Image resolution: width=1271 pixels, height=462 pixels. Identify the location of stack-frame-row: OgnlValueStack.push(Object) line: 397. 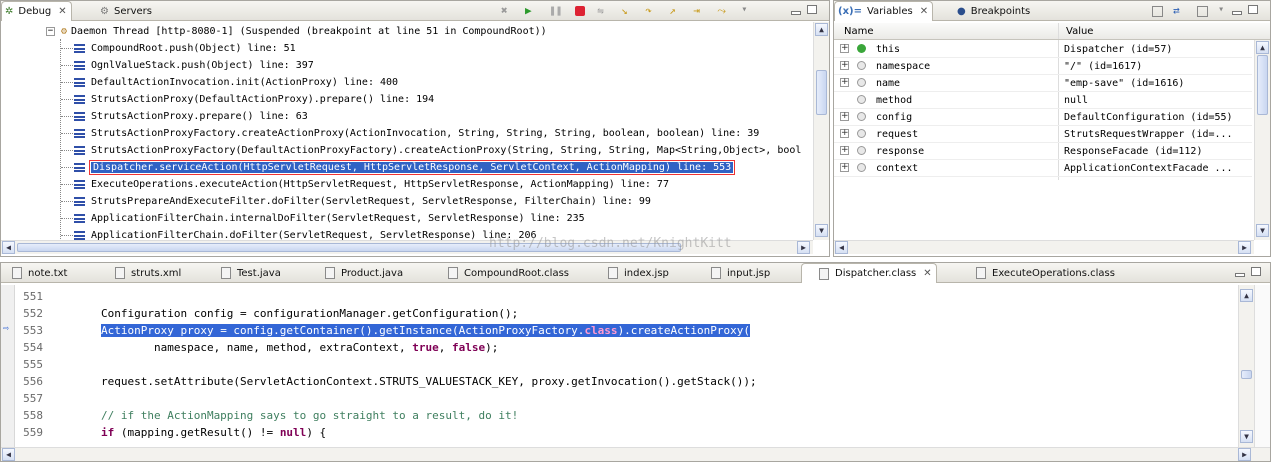
(187, 65).